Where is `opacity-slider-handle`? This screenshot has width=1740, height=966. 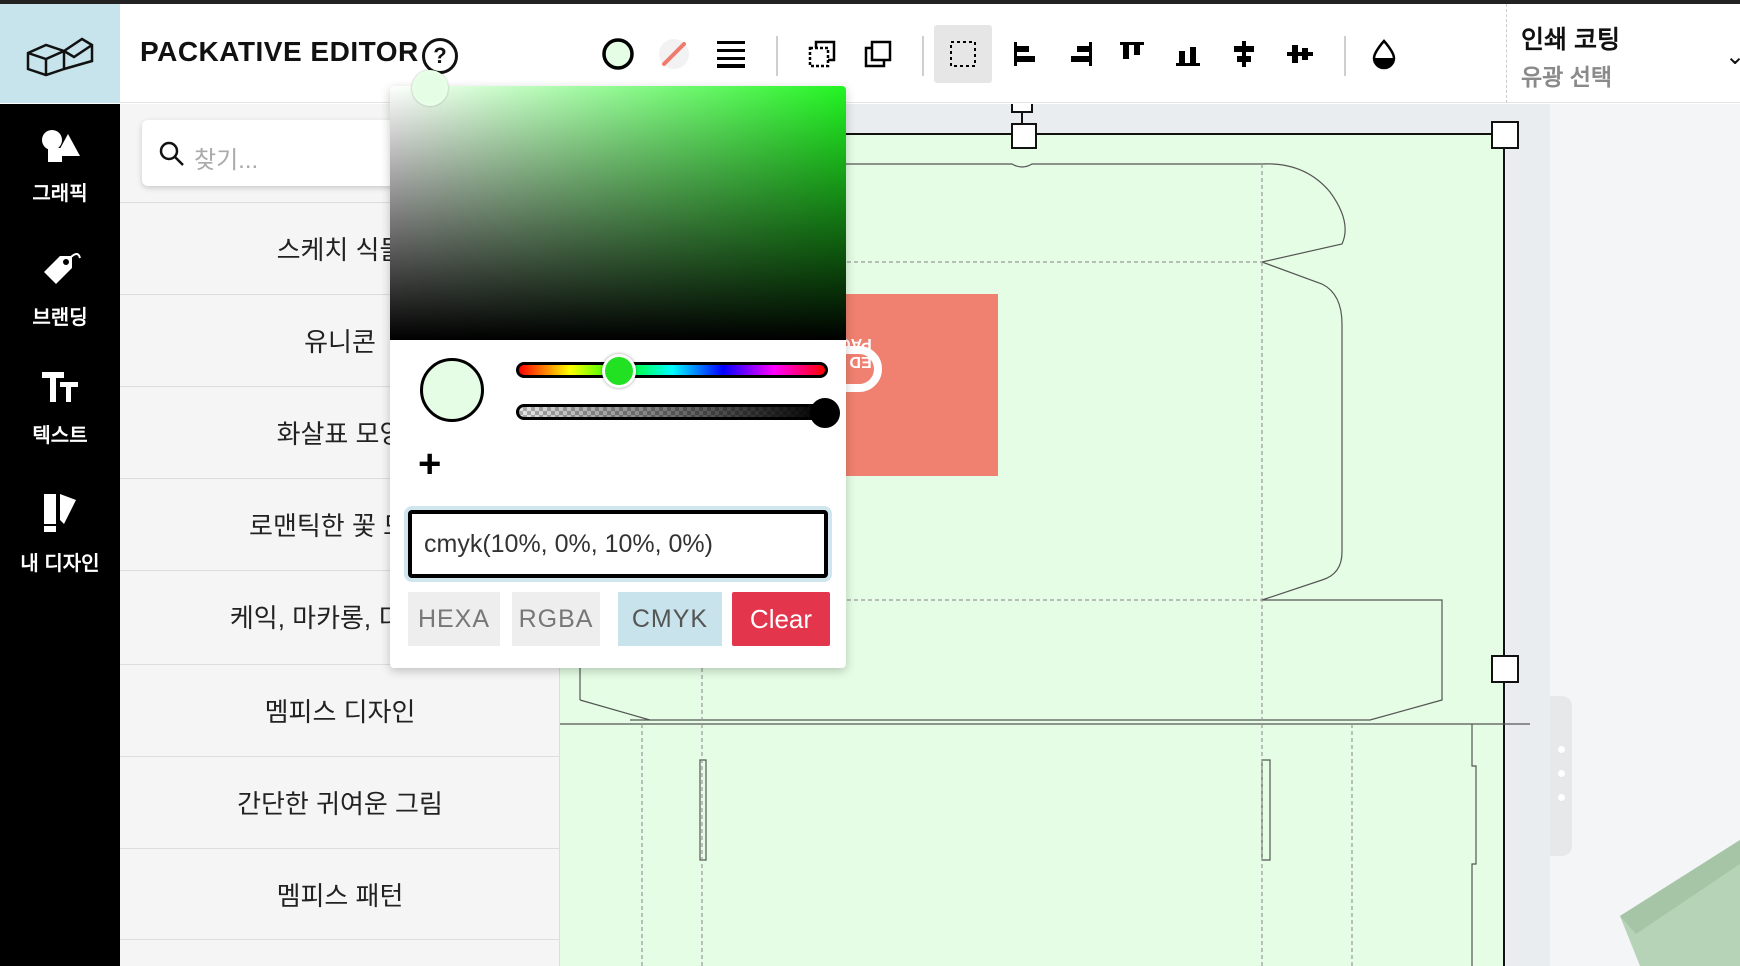 opacity-slider-handle is located at coordinates (825, 413).